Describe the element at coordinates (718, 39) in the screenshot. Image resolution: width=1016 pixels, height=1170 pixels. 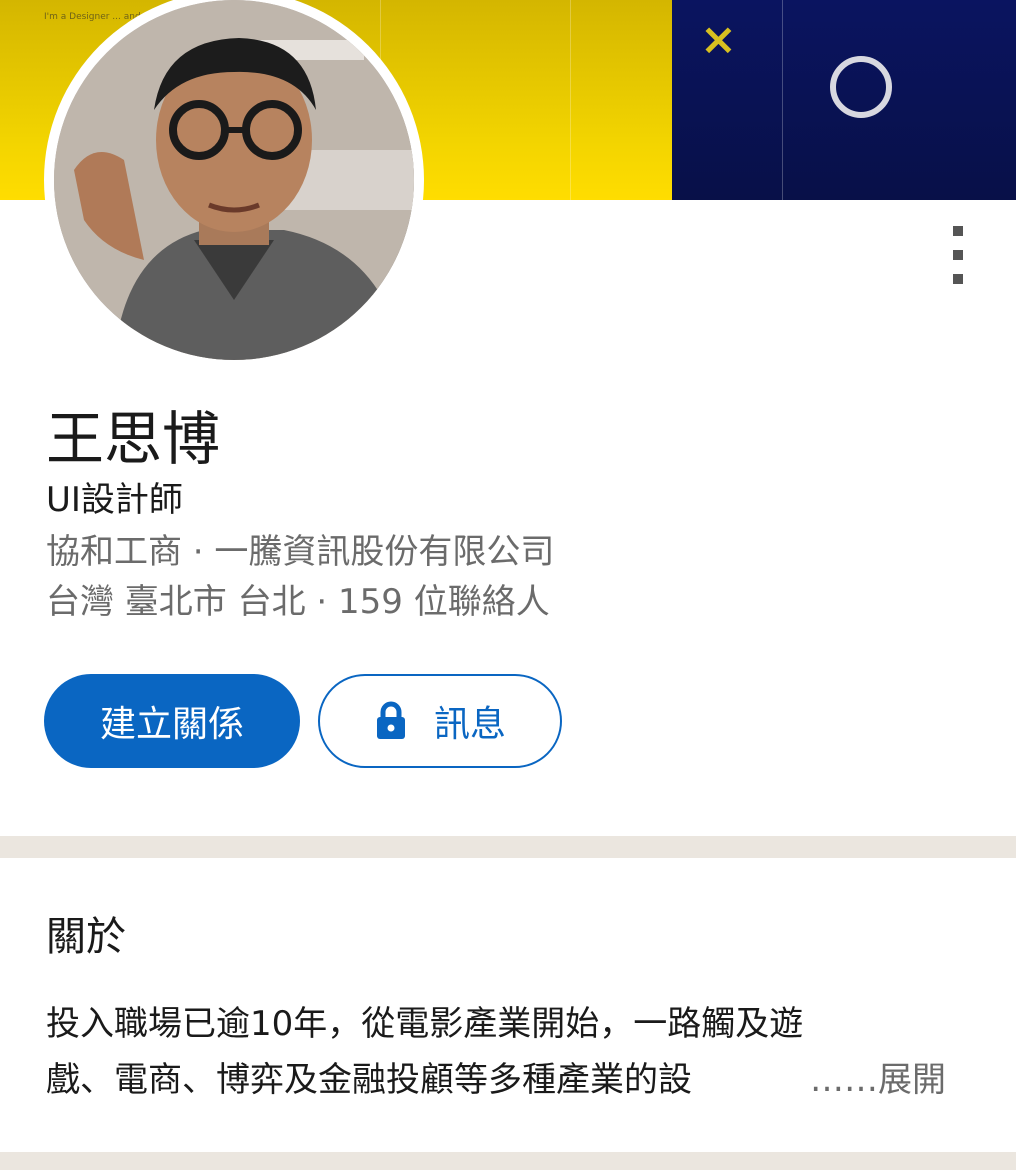
I see `banner-x-mark: ×` at that location.